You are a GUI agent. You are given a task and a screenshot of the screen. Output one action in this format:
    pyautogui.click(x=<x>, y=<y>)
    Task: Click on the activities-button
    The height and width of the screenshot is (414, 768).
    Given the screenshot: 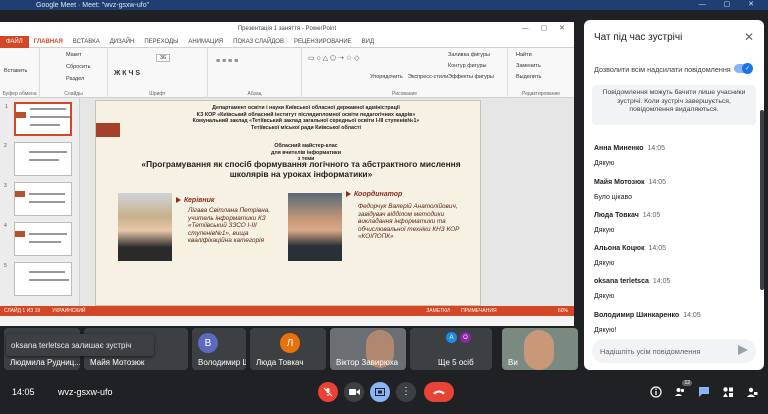 What is the action you would take?
    pyautogui.click(x=728, y=392)
    